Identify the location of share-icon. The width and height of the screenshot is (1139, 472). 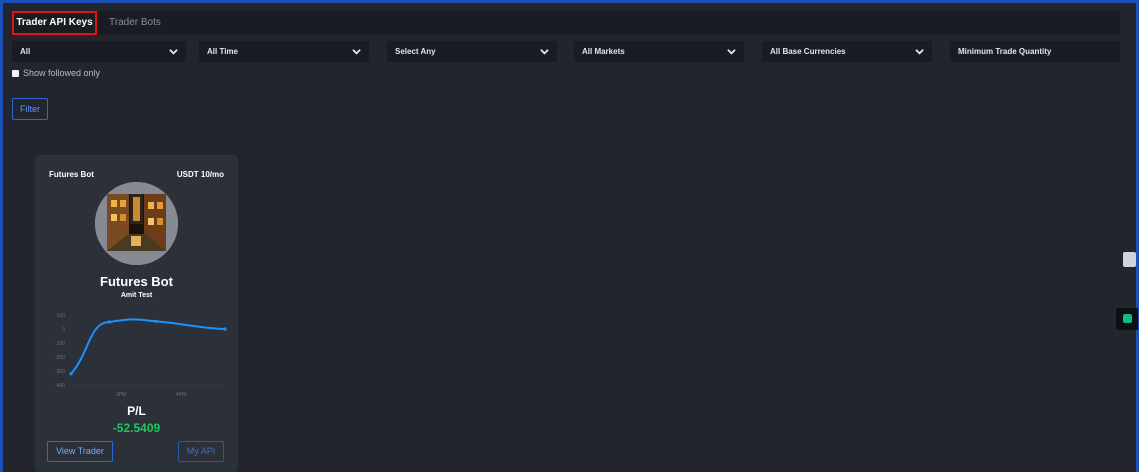
(1129, 259).